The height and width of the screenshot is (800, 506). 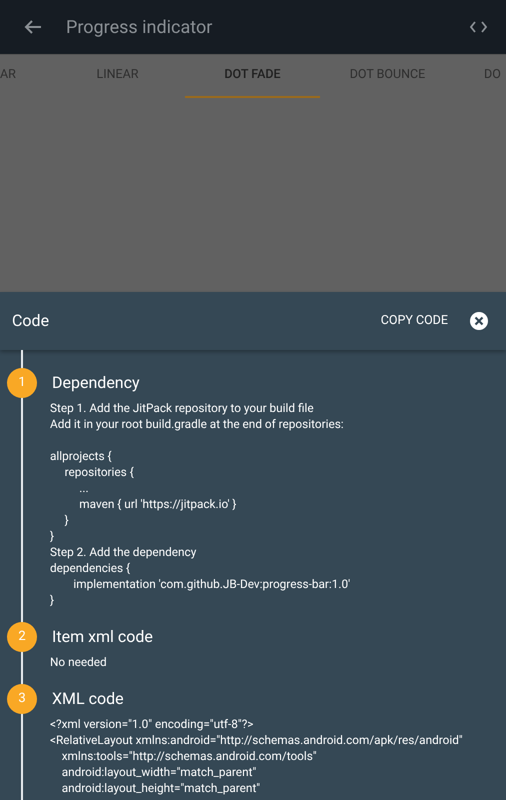 What do you see at coordinates (414, 321) in the screenshot?
I see `copy-code-button: COPY CODE` at bounding box center [414, 321].